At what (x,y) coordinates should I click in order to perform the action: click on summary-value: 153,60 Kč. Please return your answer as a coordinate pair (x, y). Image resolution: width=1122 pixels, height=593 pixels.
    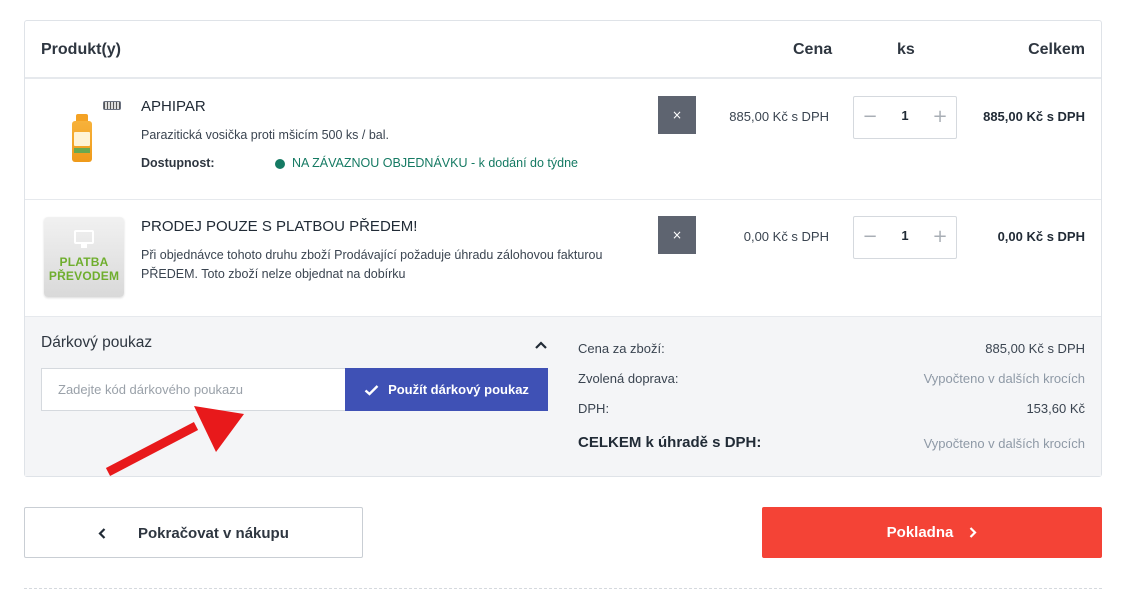
    Looking at the image, I should click on (1055, 408).